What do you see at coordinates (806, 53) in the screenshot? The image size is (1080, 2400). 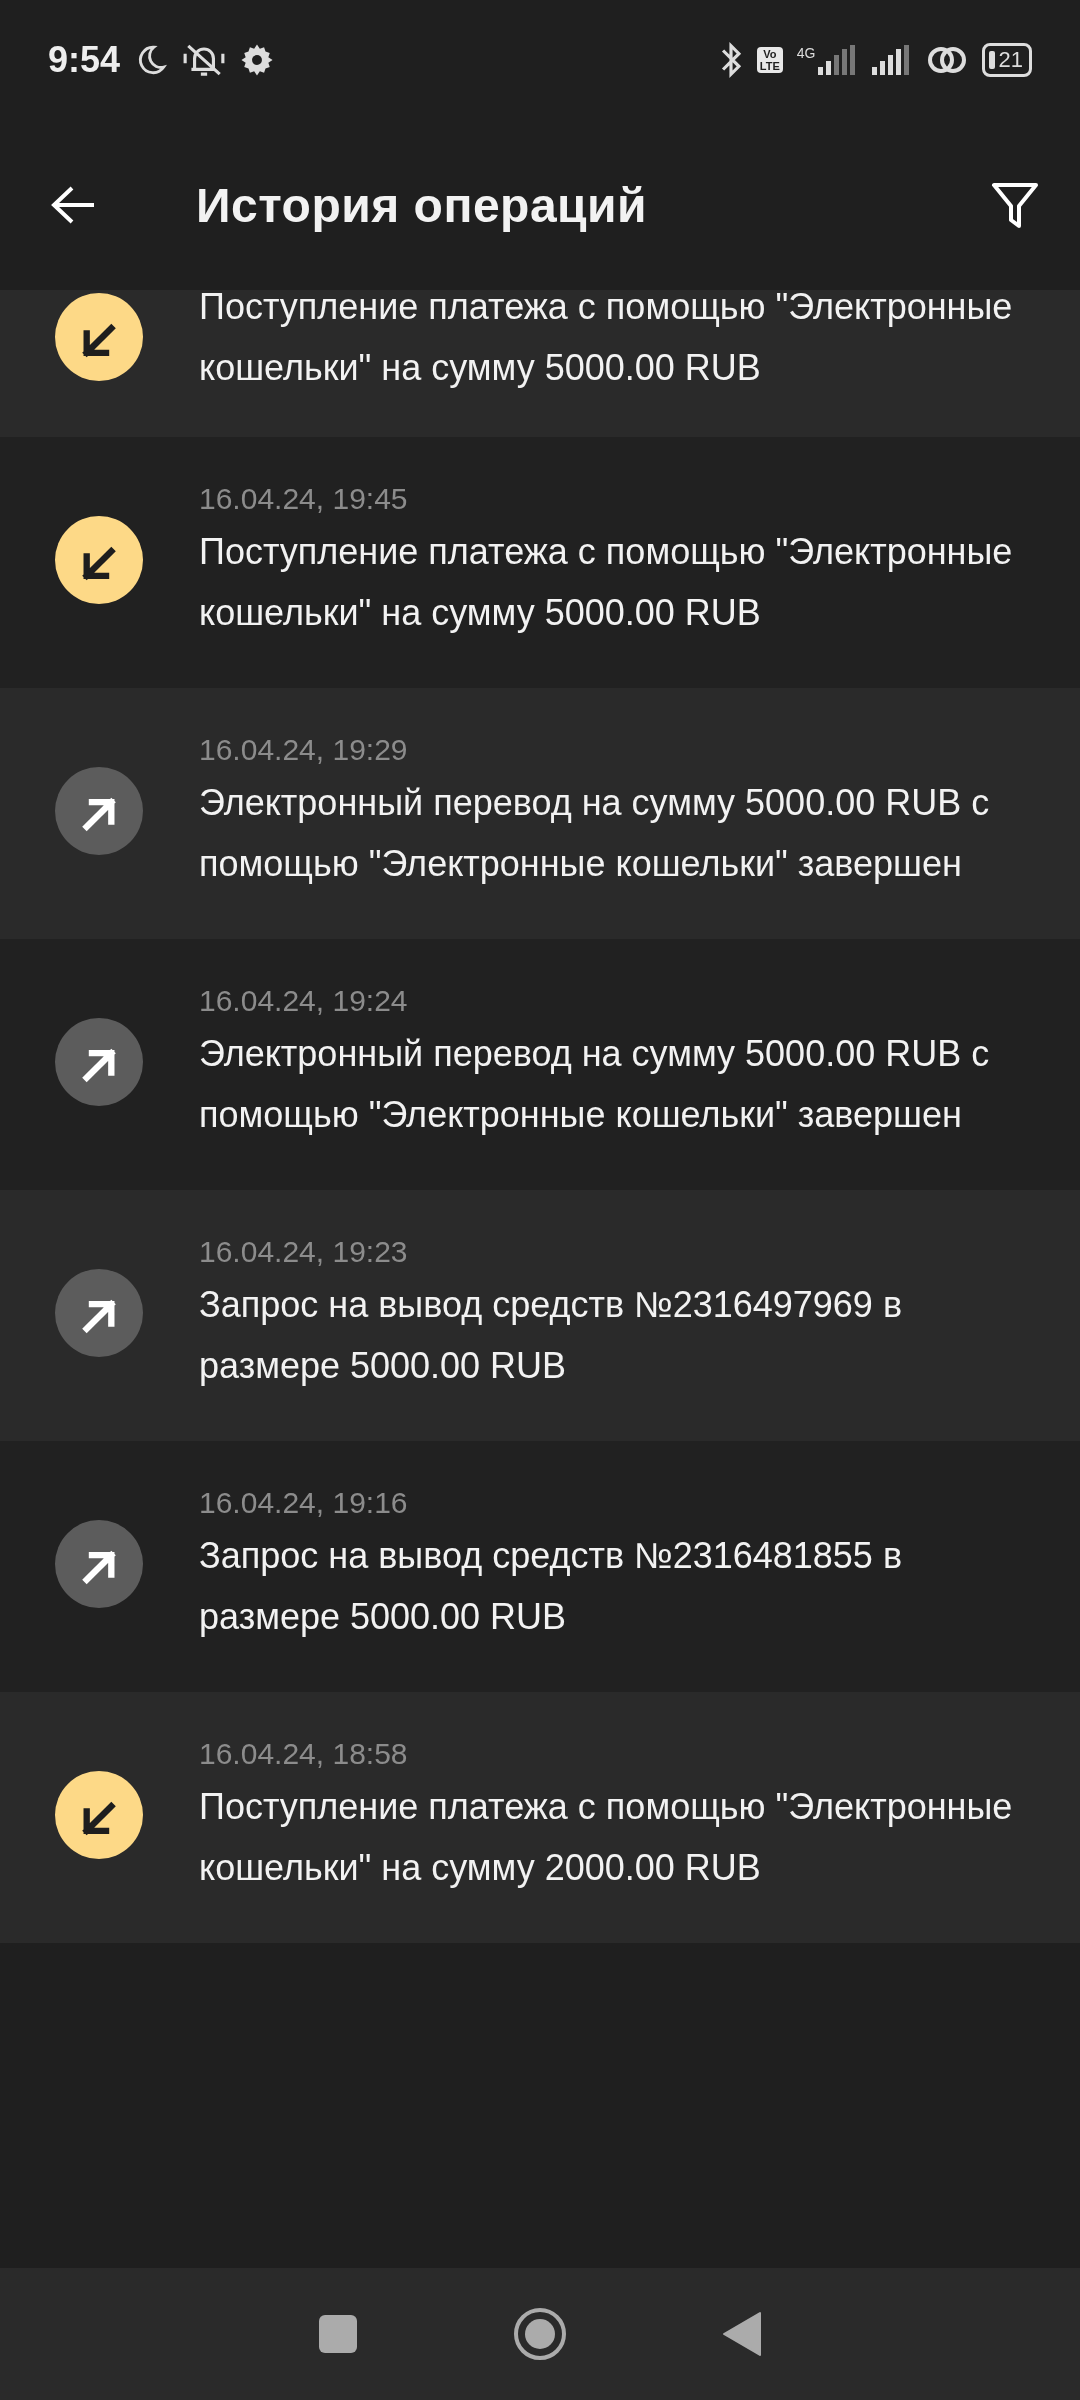 I see `network-label: 4G` at bounding box center [806, 53].